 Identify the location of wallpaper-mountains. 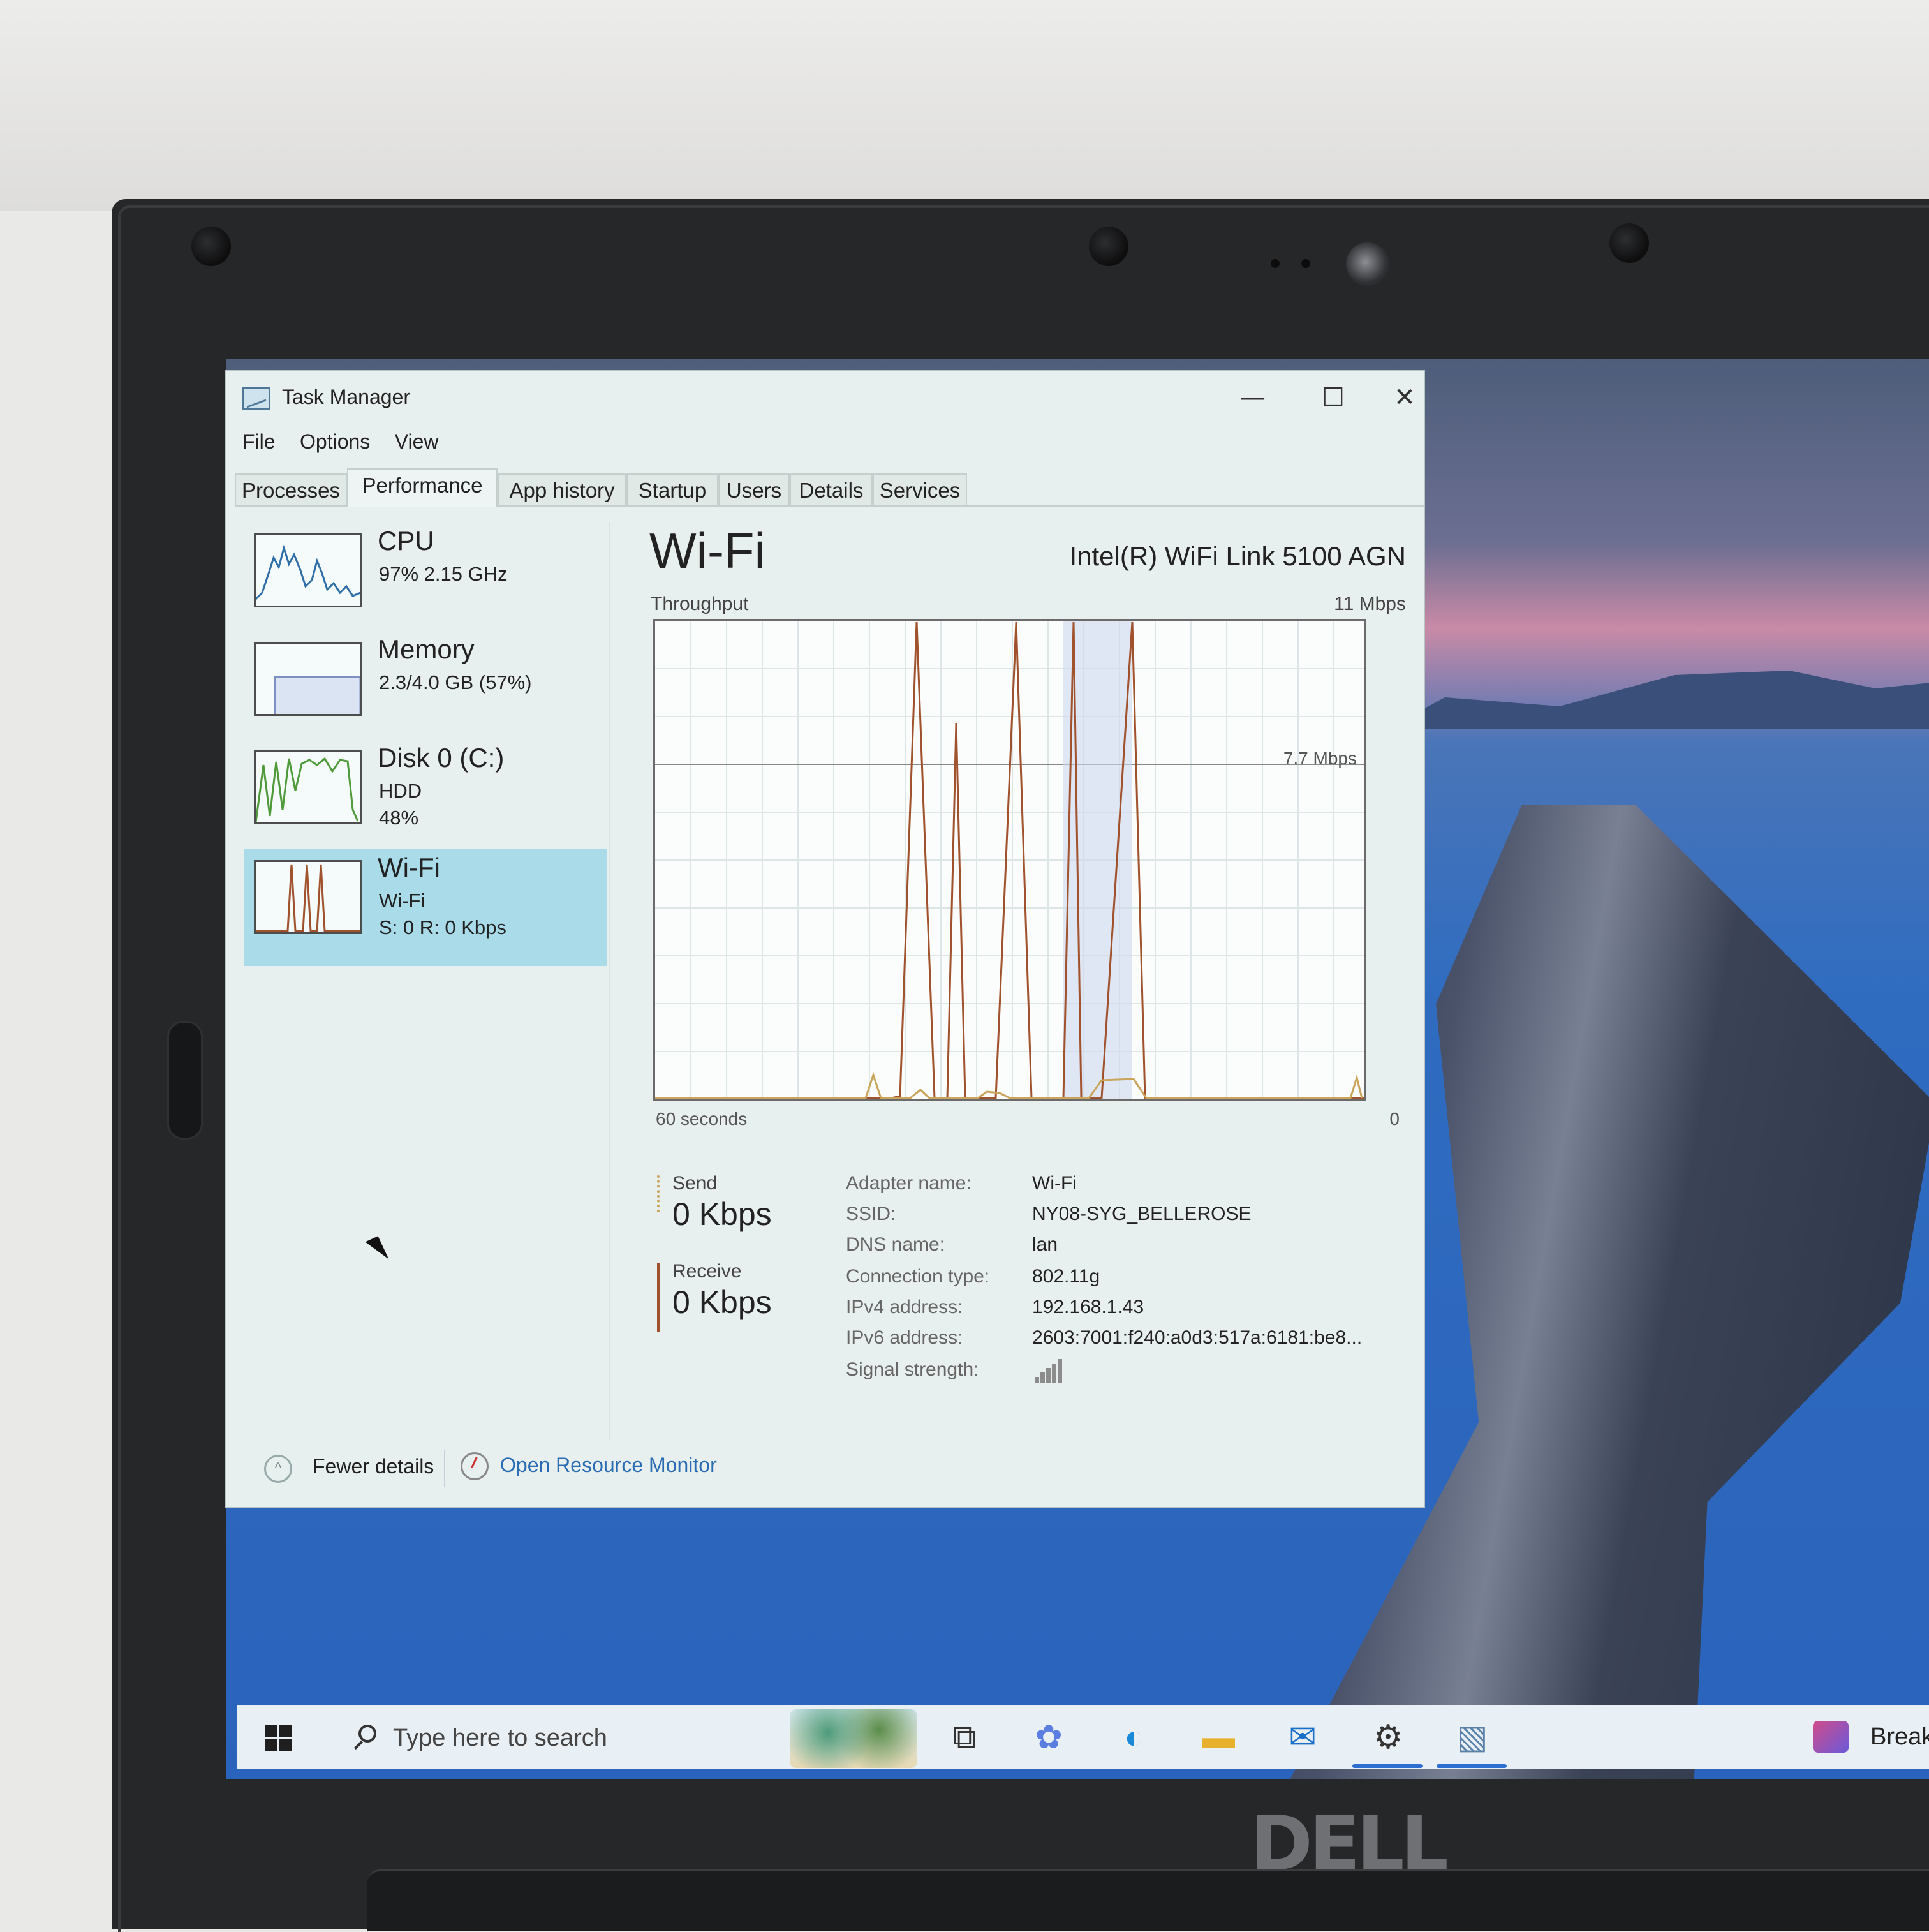
(1658, 700).